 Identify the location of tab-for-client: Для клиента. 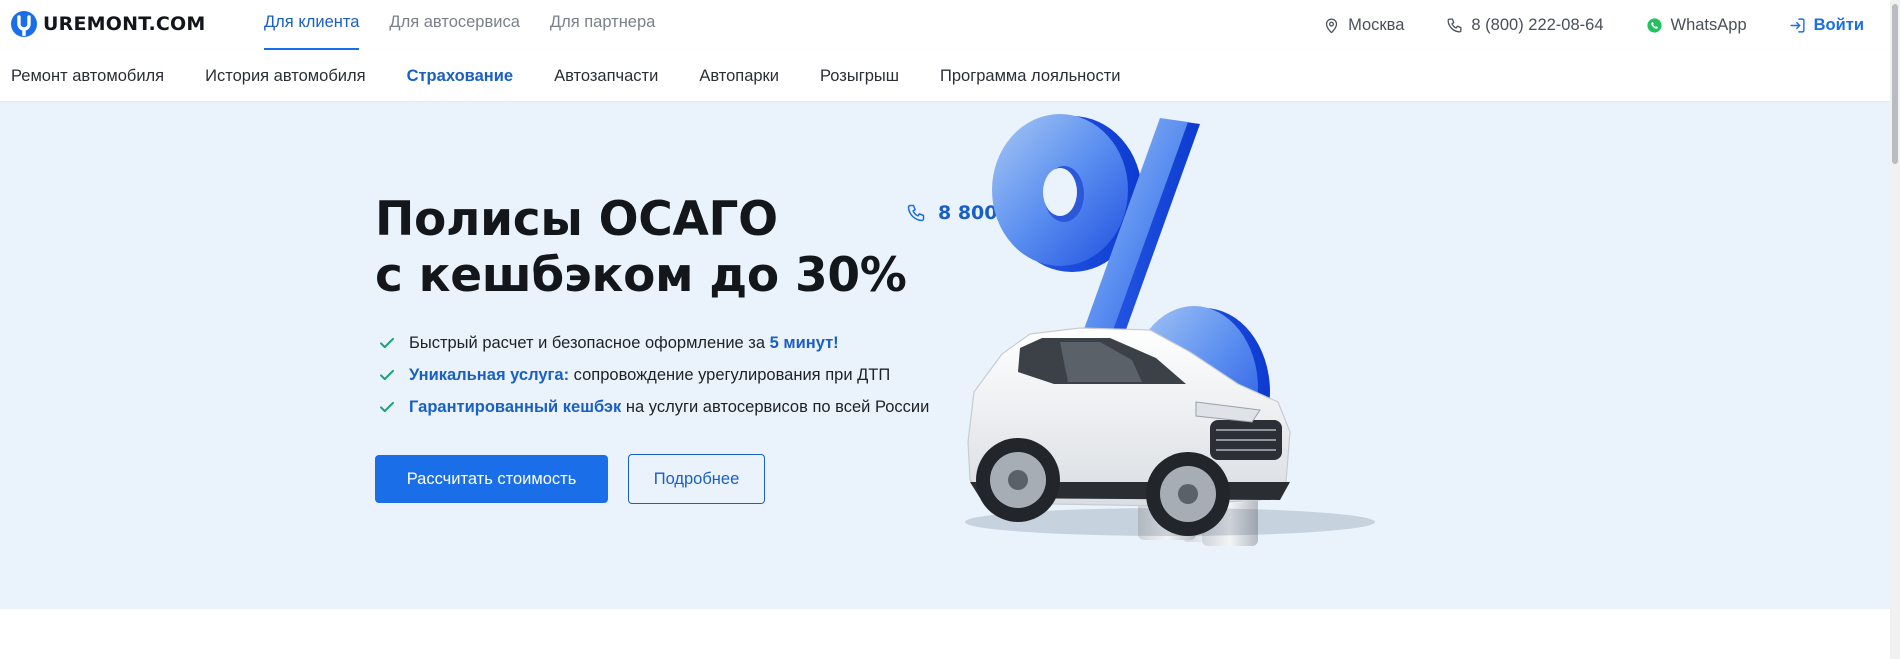
(312, 25).